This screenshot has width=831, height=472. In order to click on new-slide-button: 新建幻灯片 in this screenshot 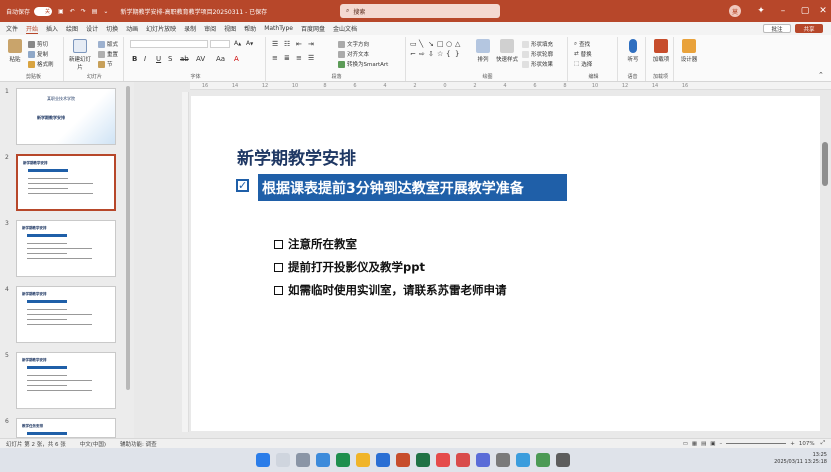, I will do `click(80, 55)`.